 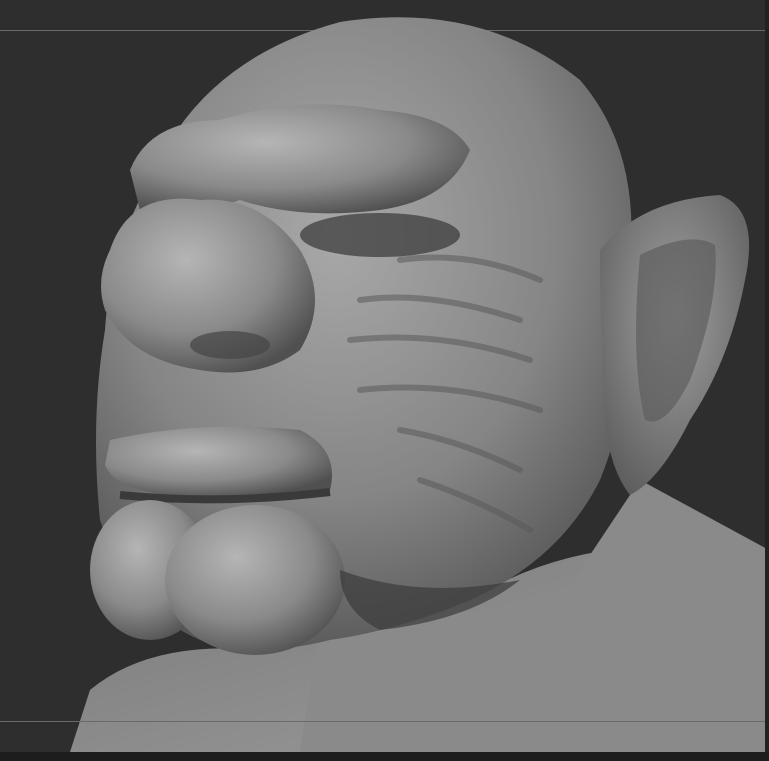 I want to click on nostril-shape, so click(x=230, y=345).